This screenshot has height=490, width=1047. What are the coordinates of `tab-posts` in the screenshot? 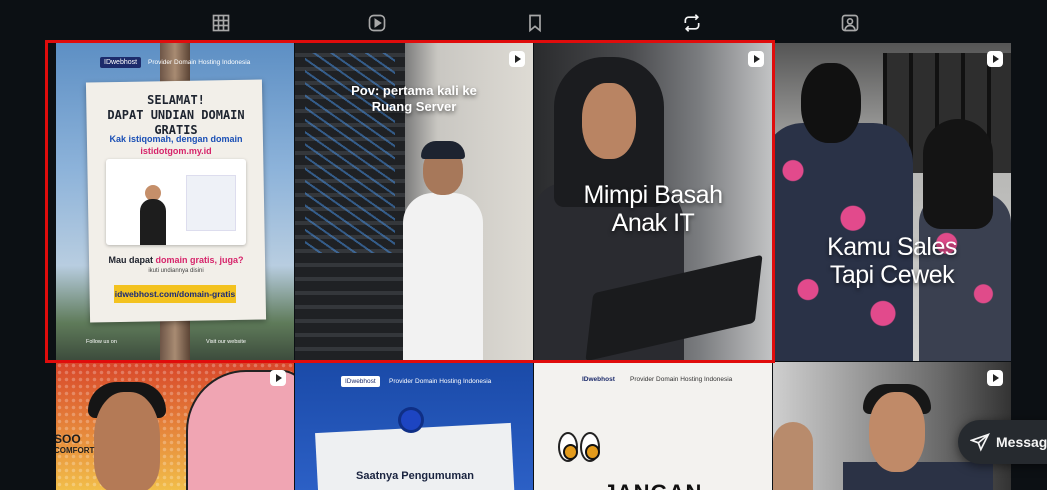 It's located at (221, 23).